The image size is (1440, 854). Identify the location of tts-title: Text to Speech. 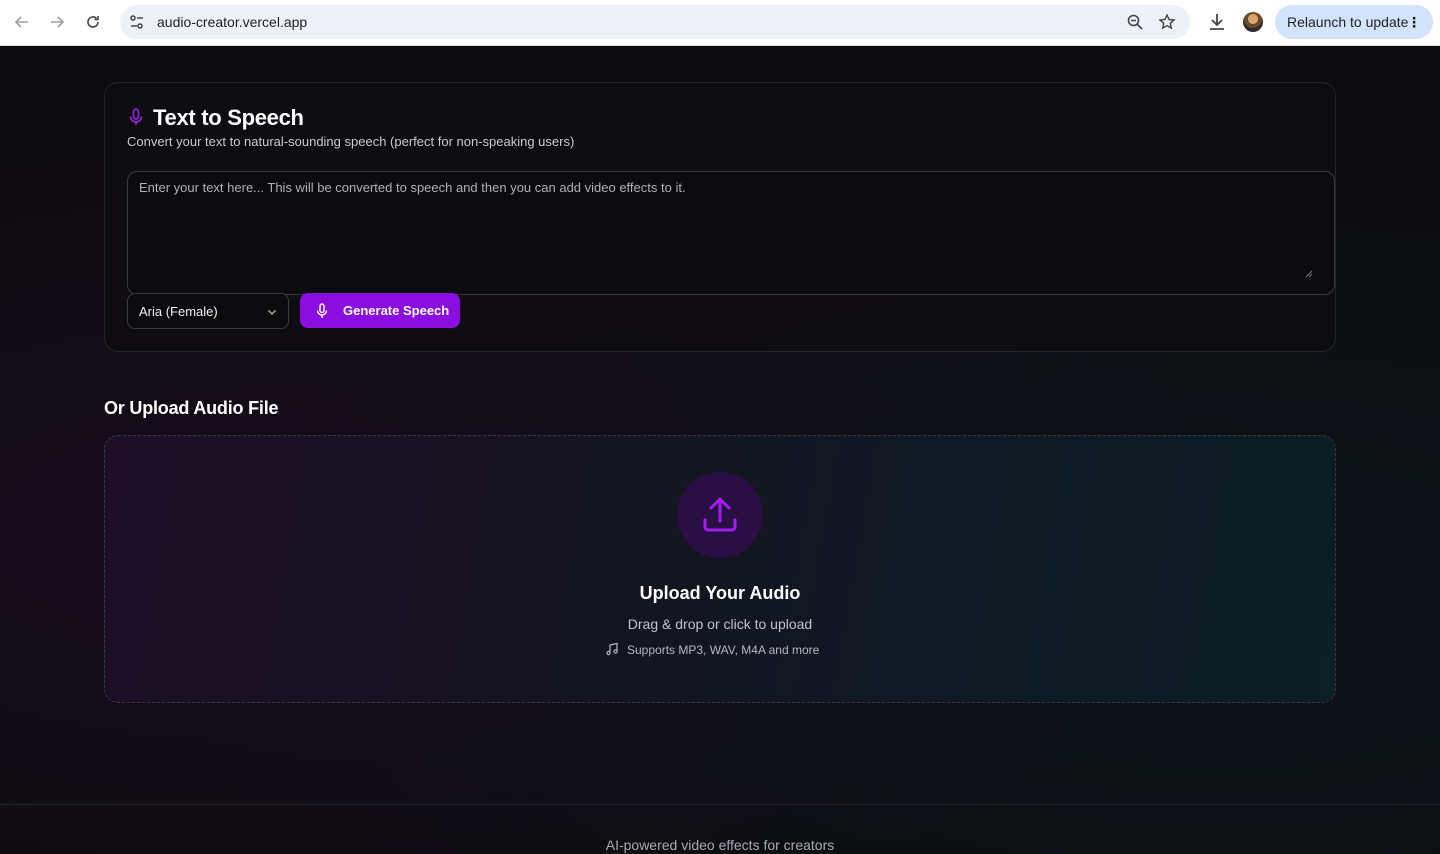
(228, 117).